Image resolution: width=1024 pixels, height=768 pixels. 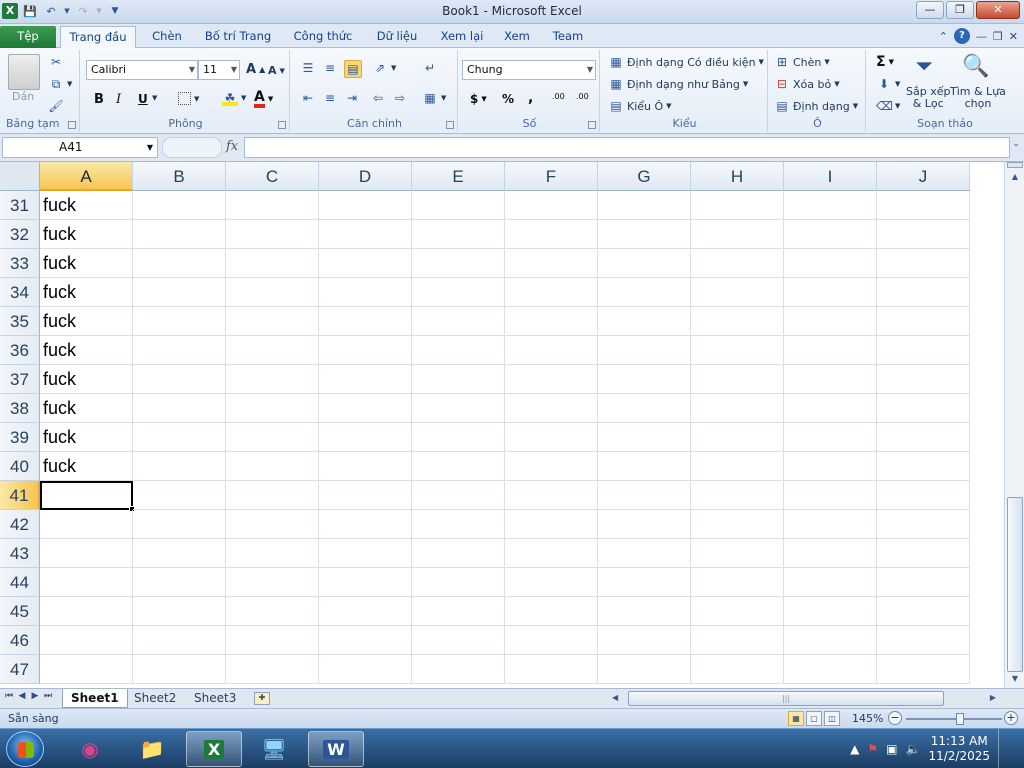 I want to click on scroll-up-icon: ▲, so click(x=1015, y=177).